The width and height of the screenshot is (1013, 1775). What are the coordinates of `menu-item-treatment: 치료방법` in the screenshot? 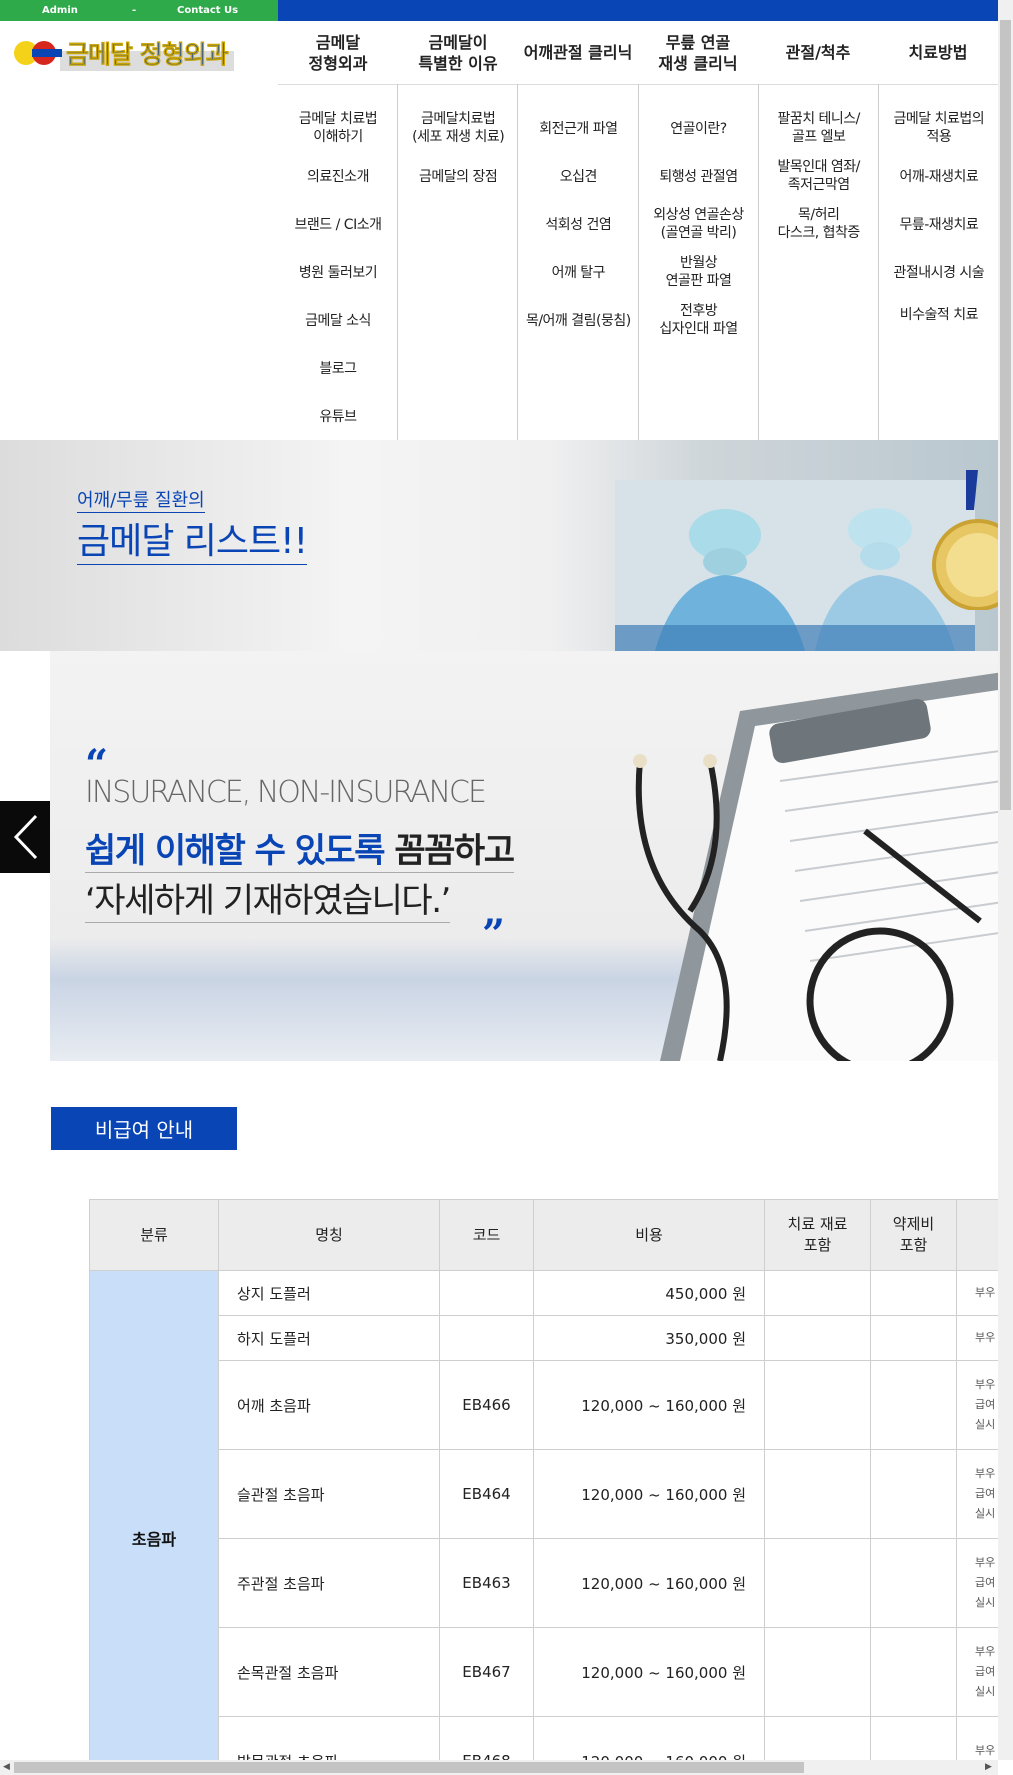 It's located at (938, 52).